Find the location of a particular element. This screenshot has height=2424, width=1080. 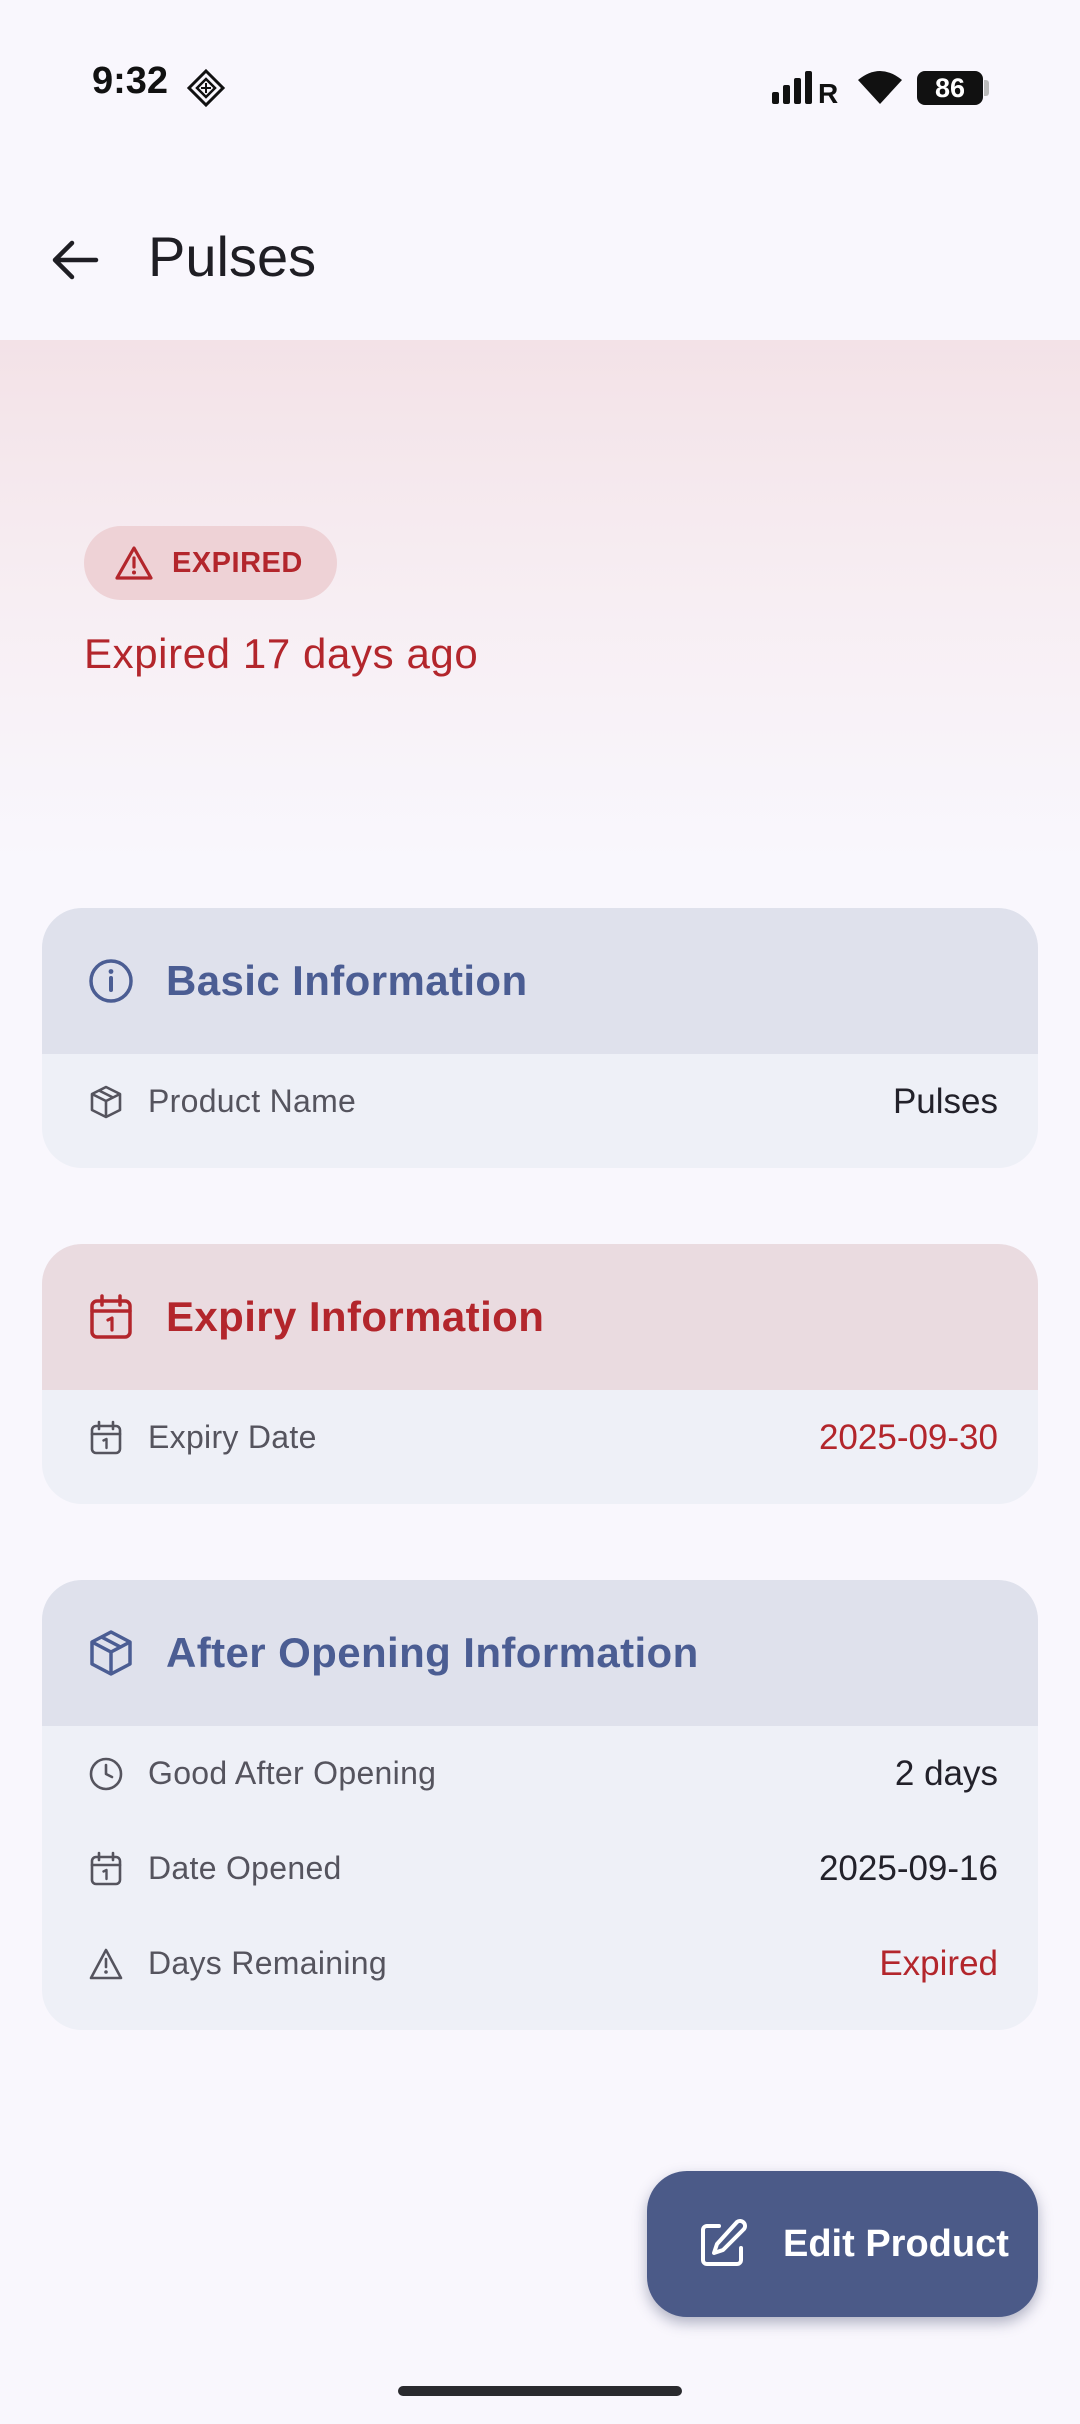

status-badge: EXPIRED is located at coordinates (210, 563).